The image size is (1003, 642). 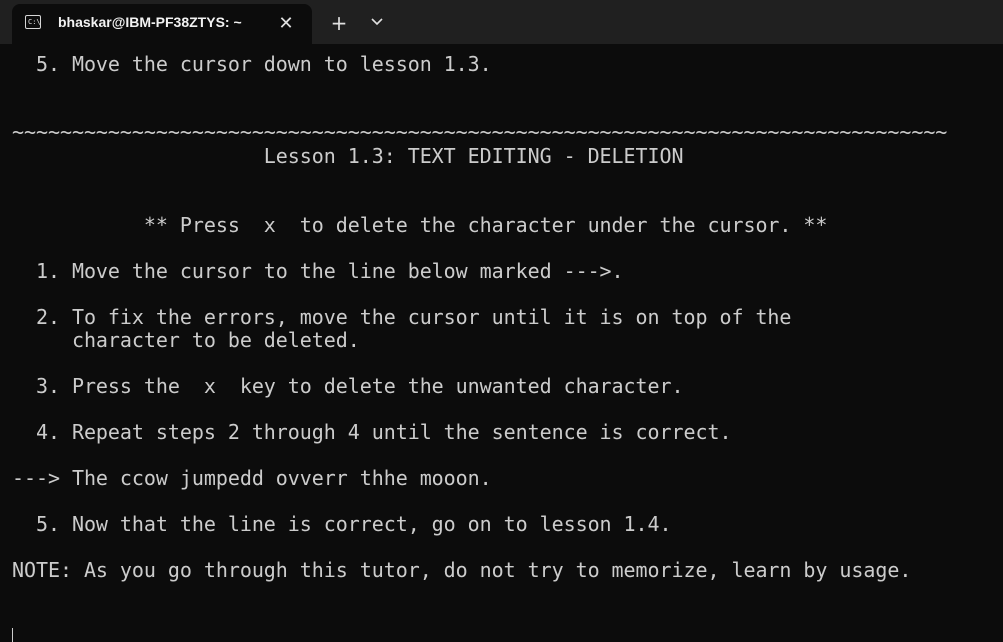 I want to click on title-bar: C:\ bhaskar@IBM-PF38ZTYS: ~ ✕ +, so click(x=501, y=22).